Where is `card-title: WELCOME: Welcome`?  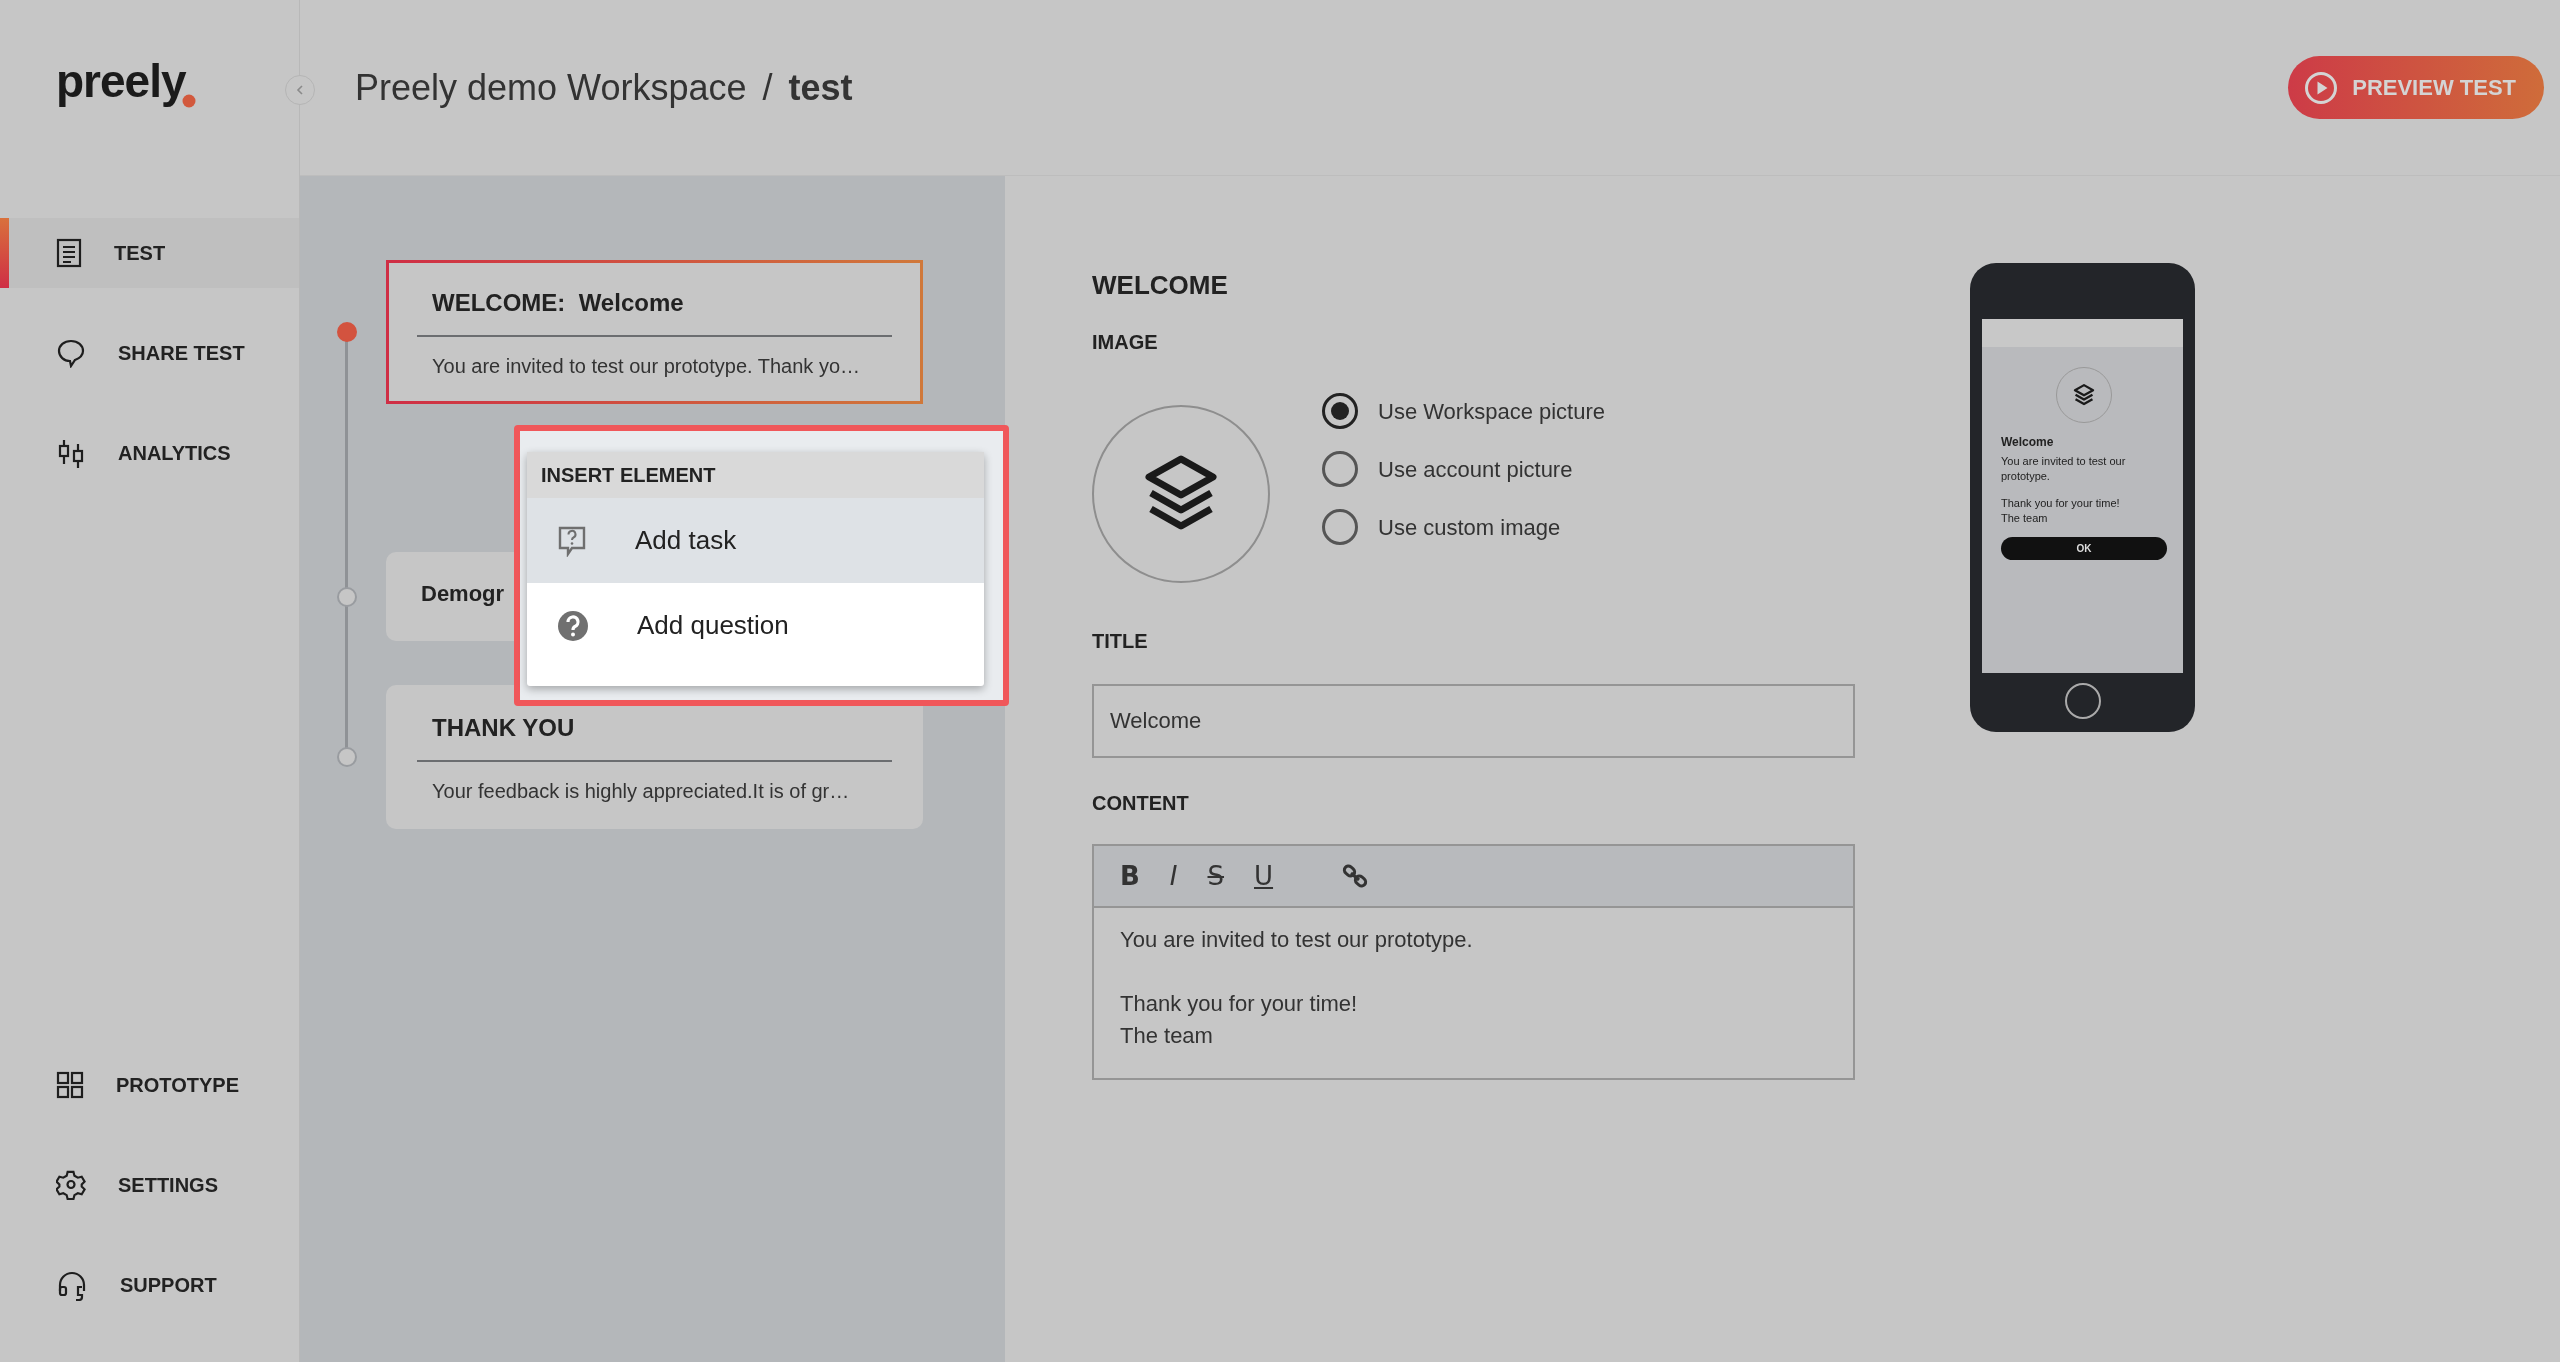 card-title: WELCOME: Welcome is located at coordinates (558, 303).